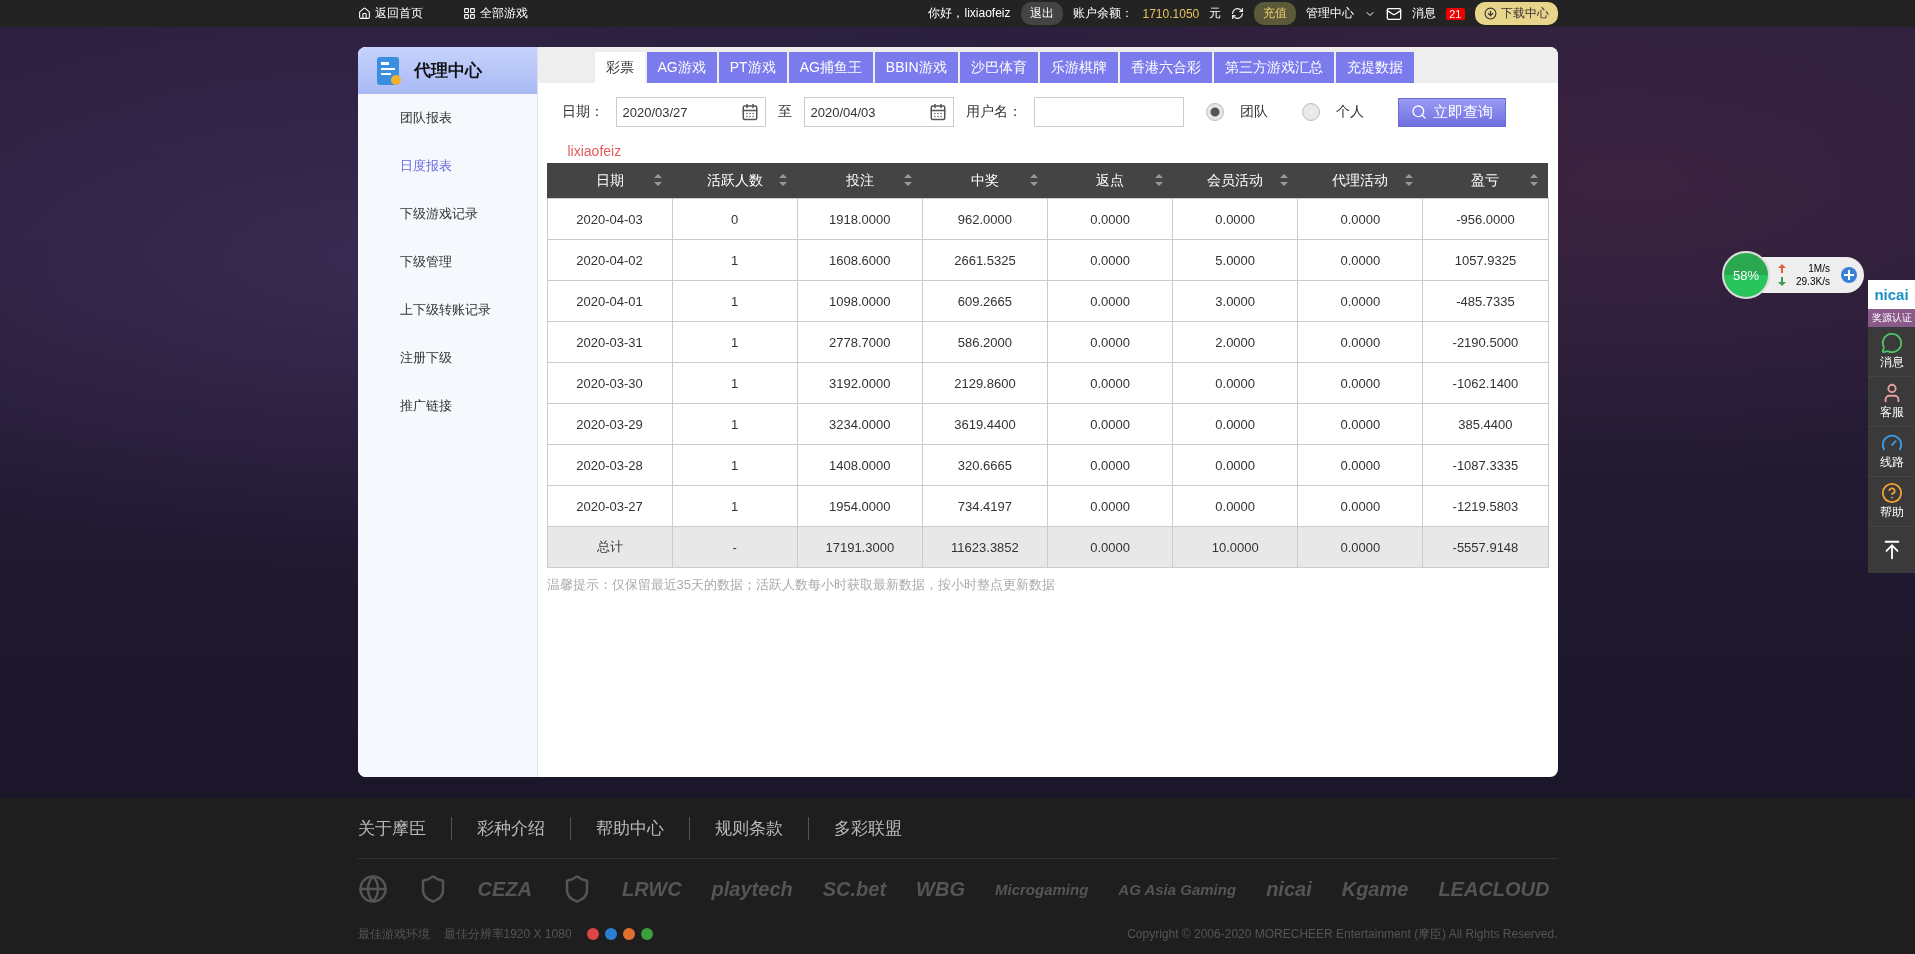 The image size is (1915, 954). I want to click on footer-link: 关于摩臣, so click(404, 828).